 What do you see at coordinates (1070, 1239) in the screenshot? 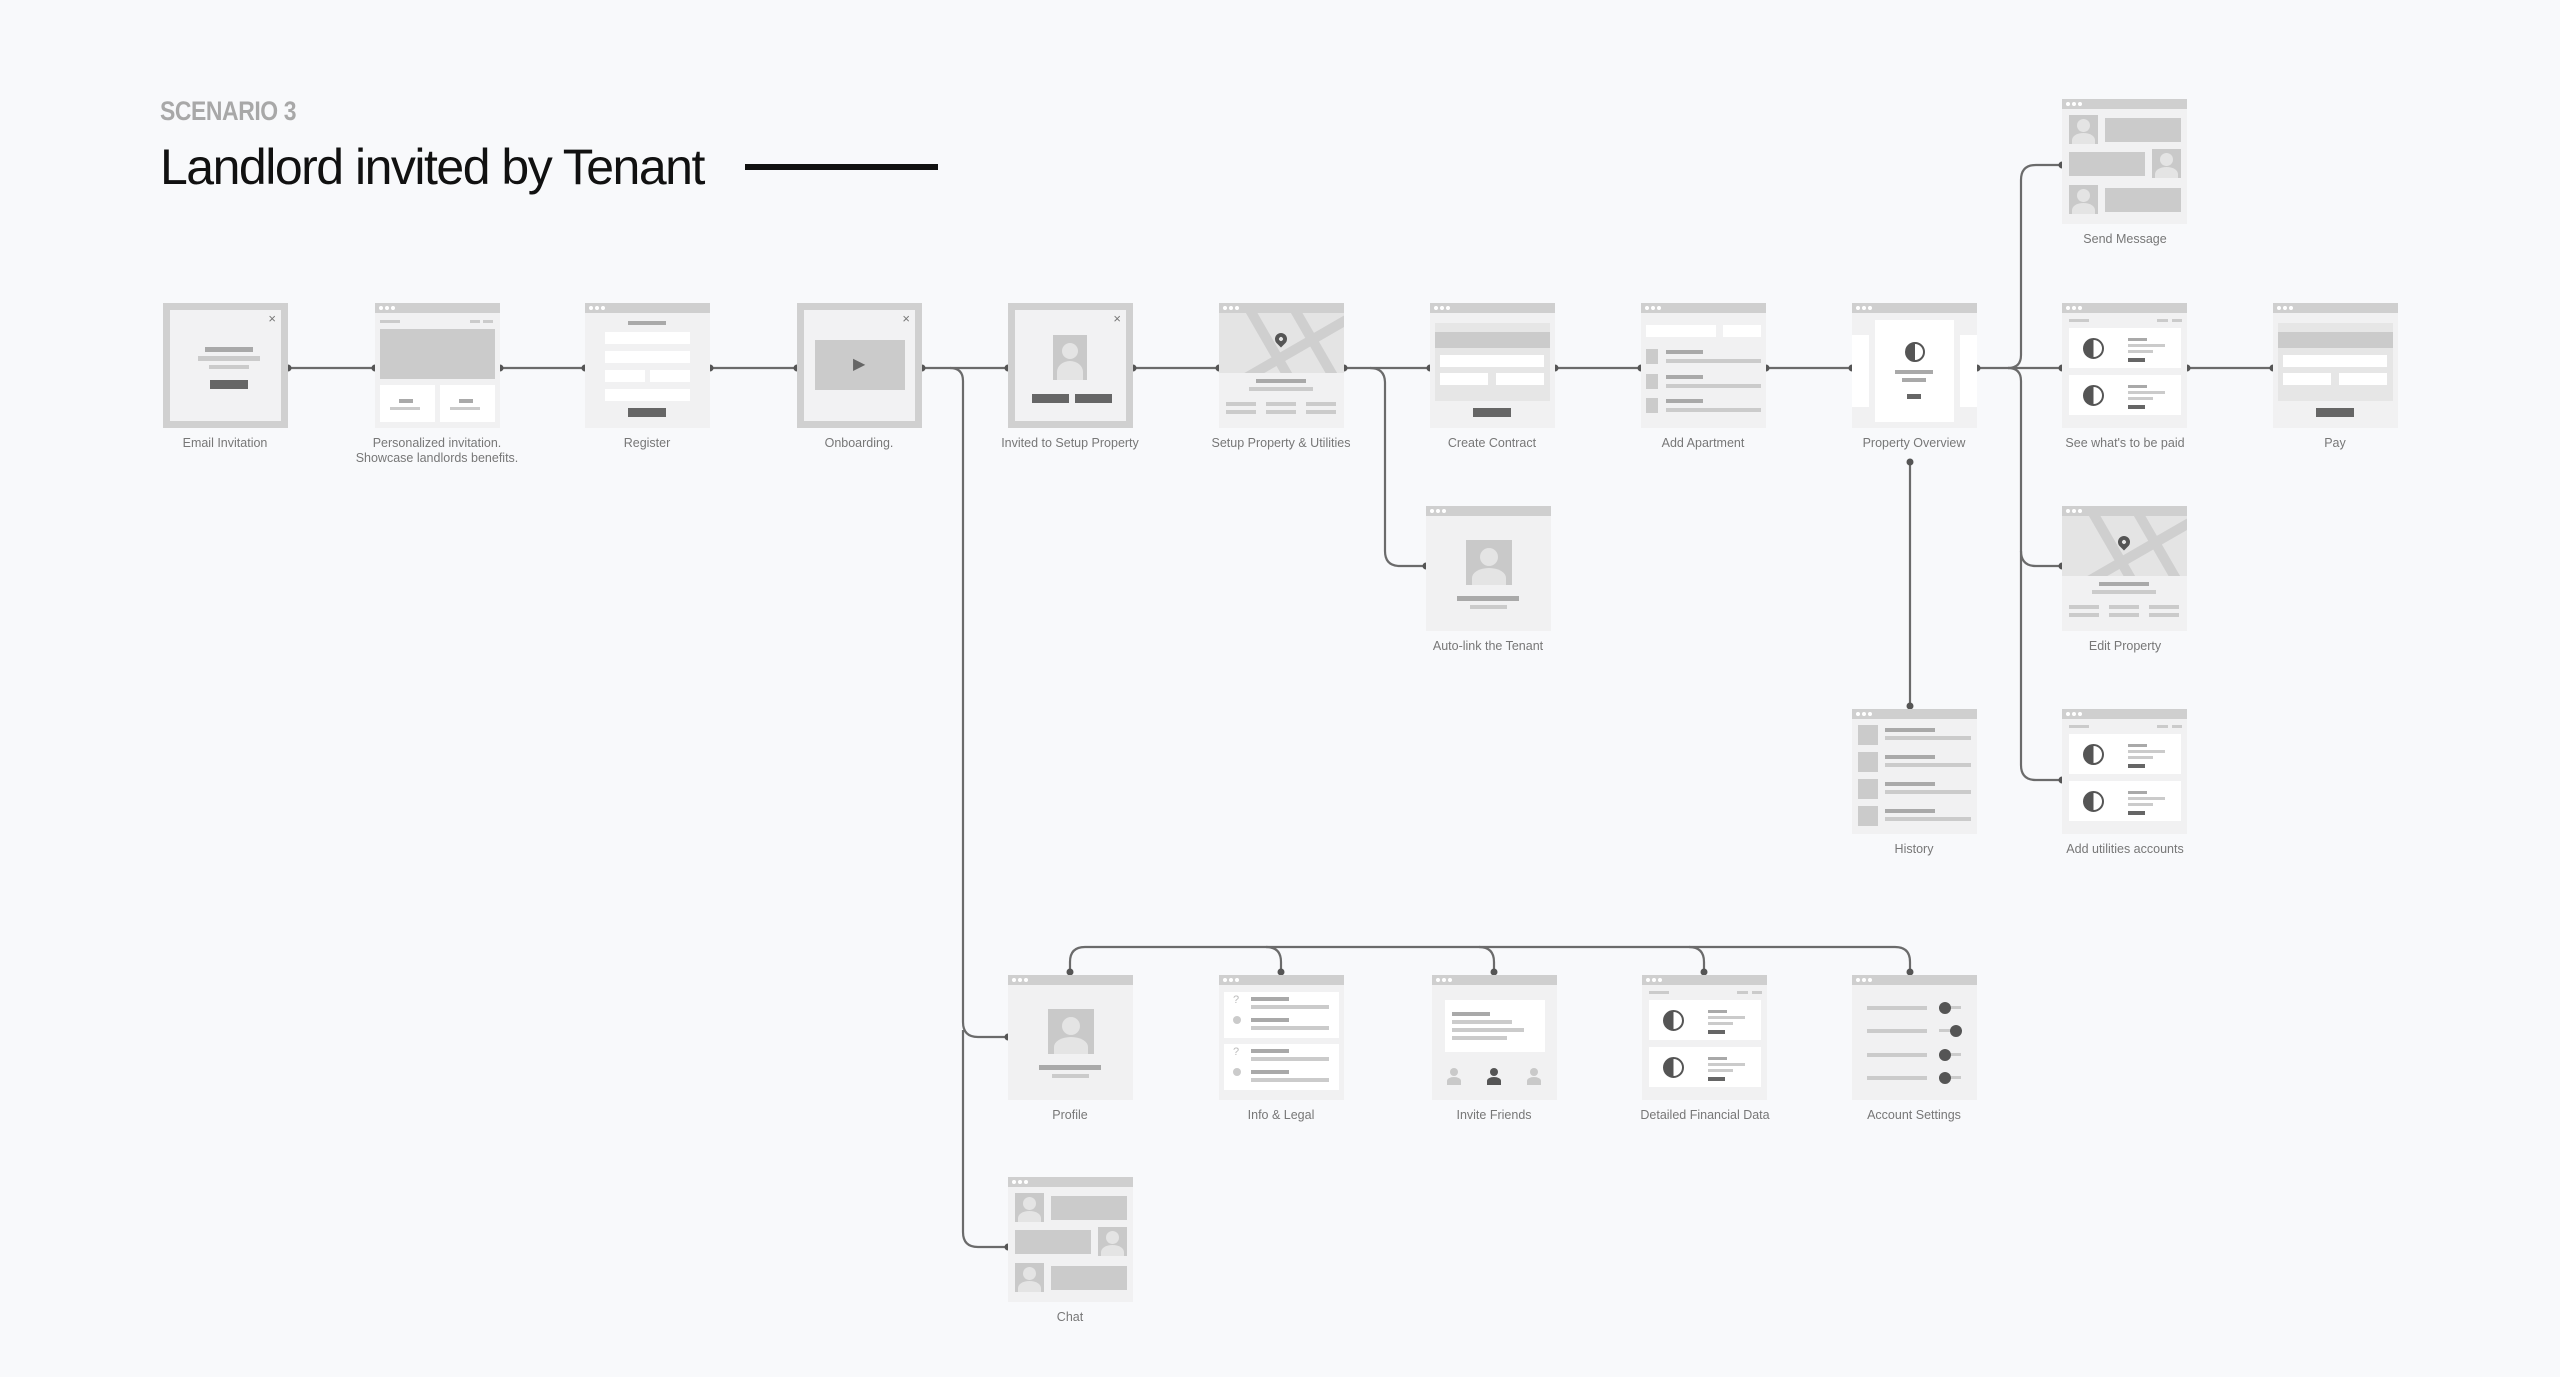
I see `screen-chat` at bounding box center [1070, 1239].